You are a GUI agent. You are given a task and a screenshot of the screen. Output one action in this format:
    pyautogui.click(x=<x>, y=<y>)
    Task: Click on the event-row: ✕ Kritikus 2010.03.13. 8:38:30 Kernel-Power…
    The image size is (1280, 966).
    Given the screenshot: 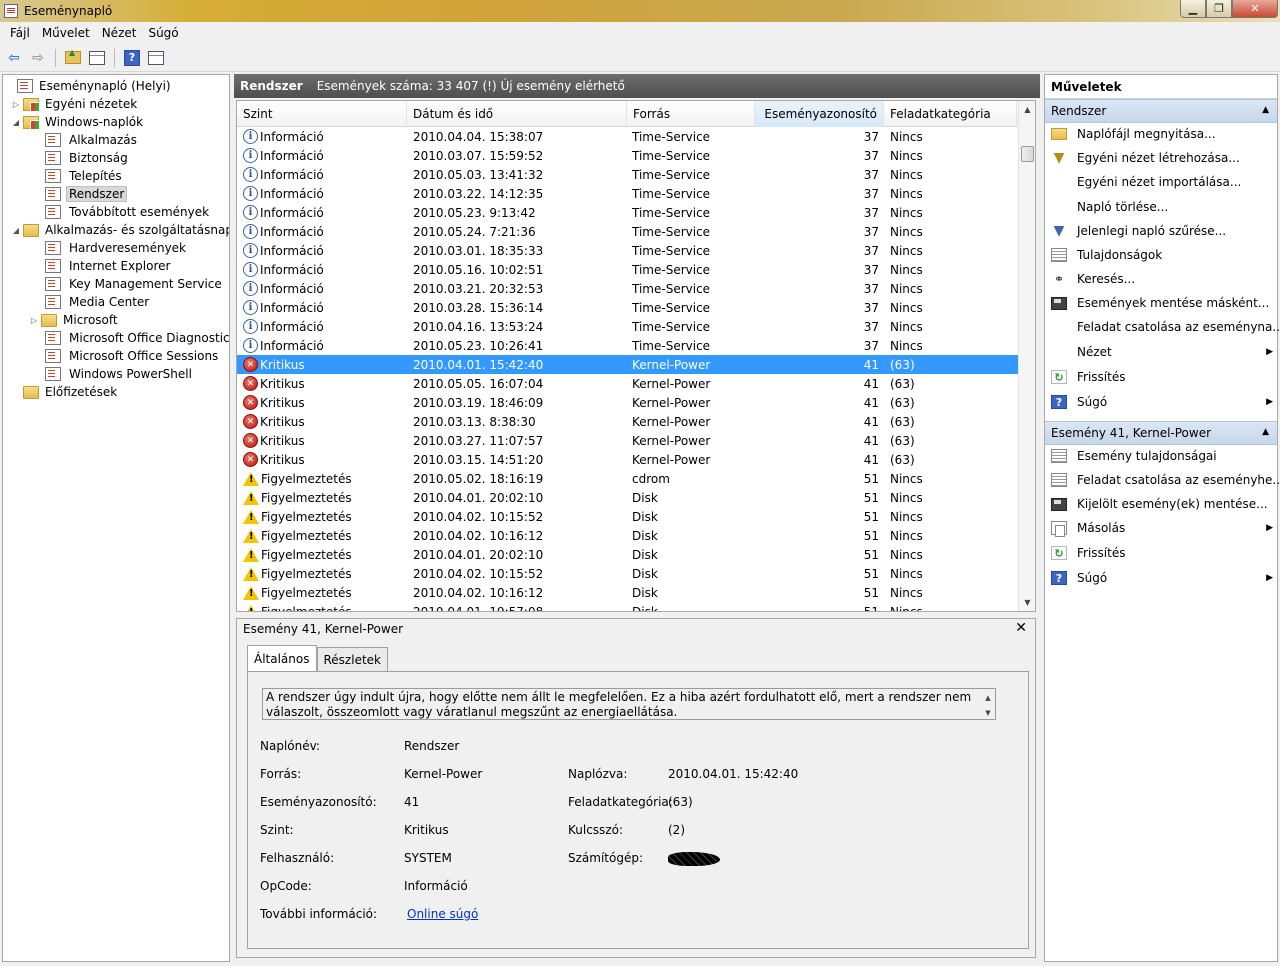 What is the action you would take?
    pyautogui.click(x=628, y=421)
    